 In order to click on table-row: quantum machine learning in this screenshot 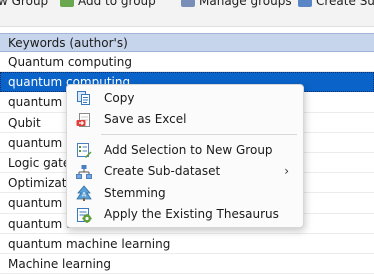, I will do `click(187, 244)`.